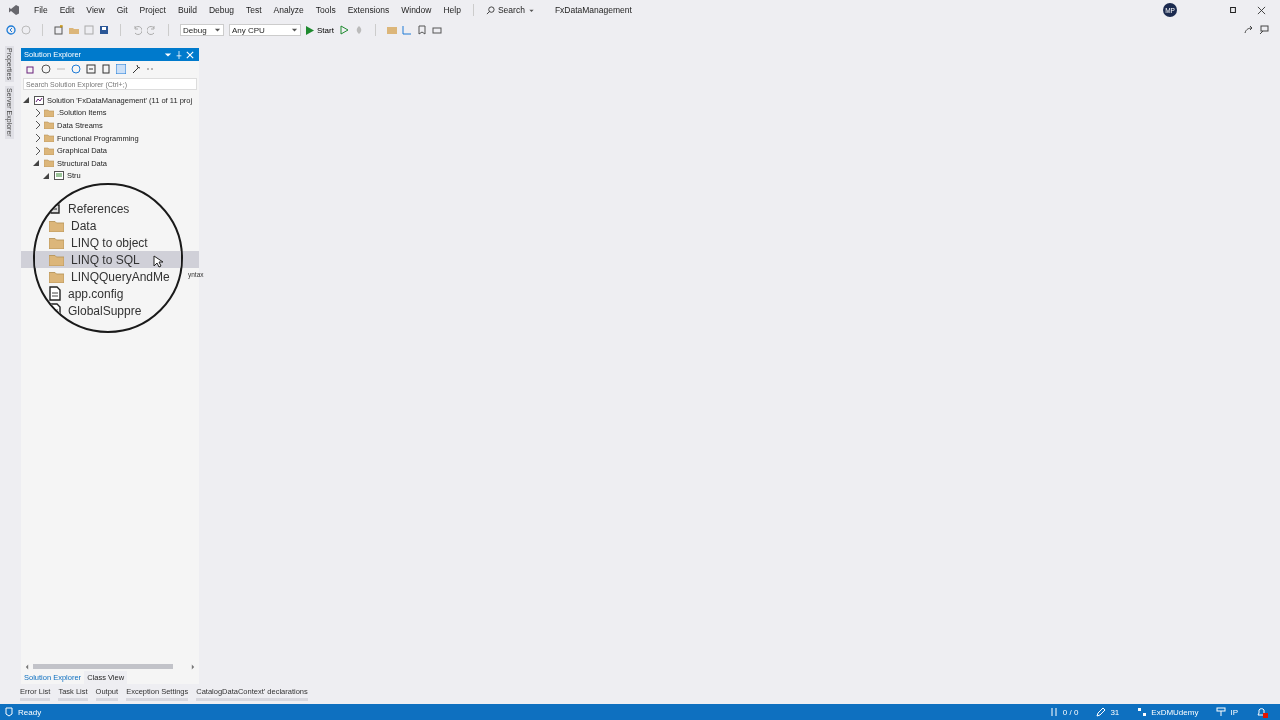 Image resolution: width=1280 pixels, height=720 pixels. Describe the element at coordinates (1264, 30) in the screenshot. I see `feedback-icon` at that location.